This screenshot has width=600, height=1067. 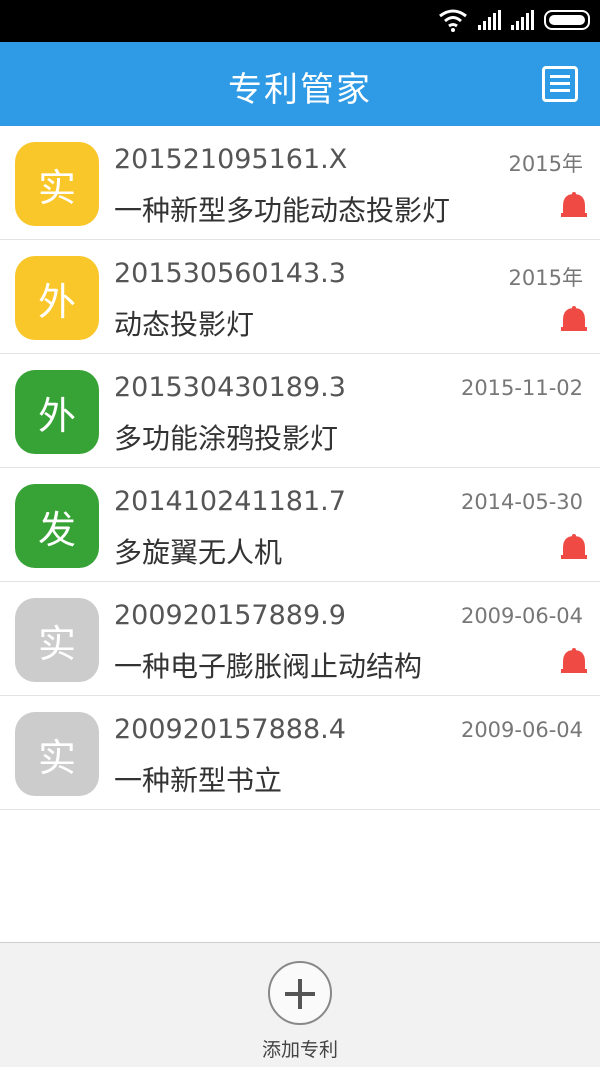 I want to click on status-bar, so click(x=300, y=21).